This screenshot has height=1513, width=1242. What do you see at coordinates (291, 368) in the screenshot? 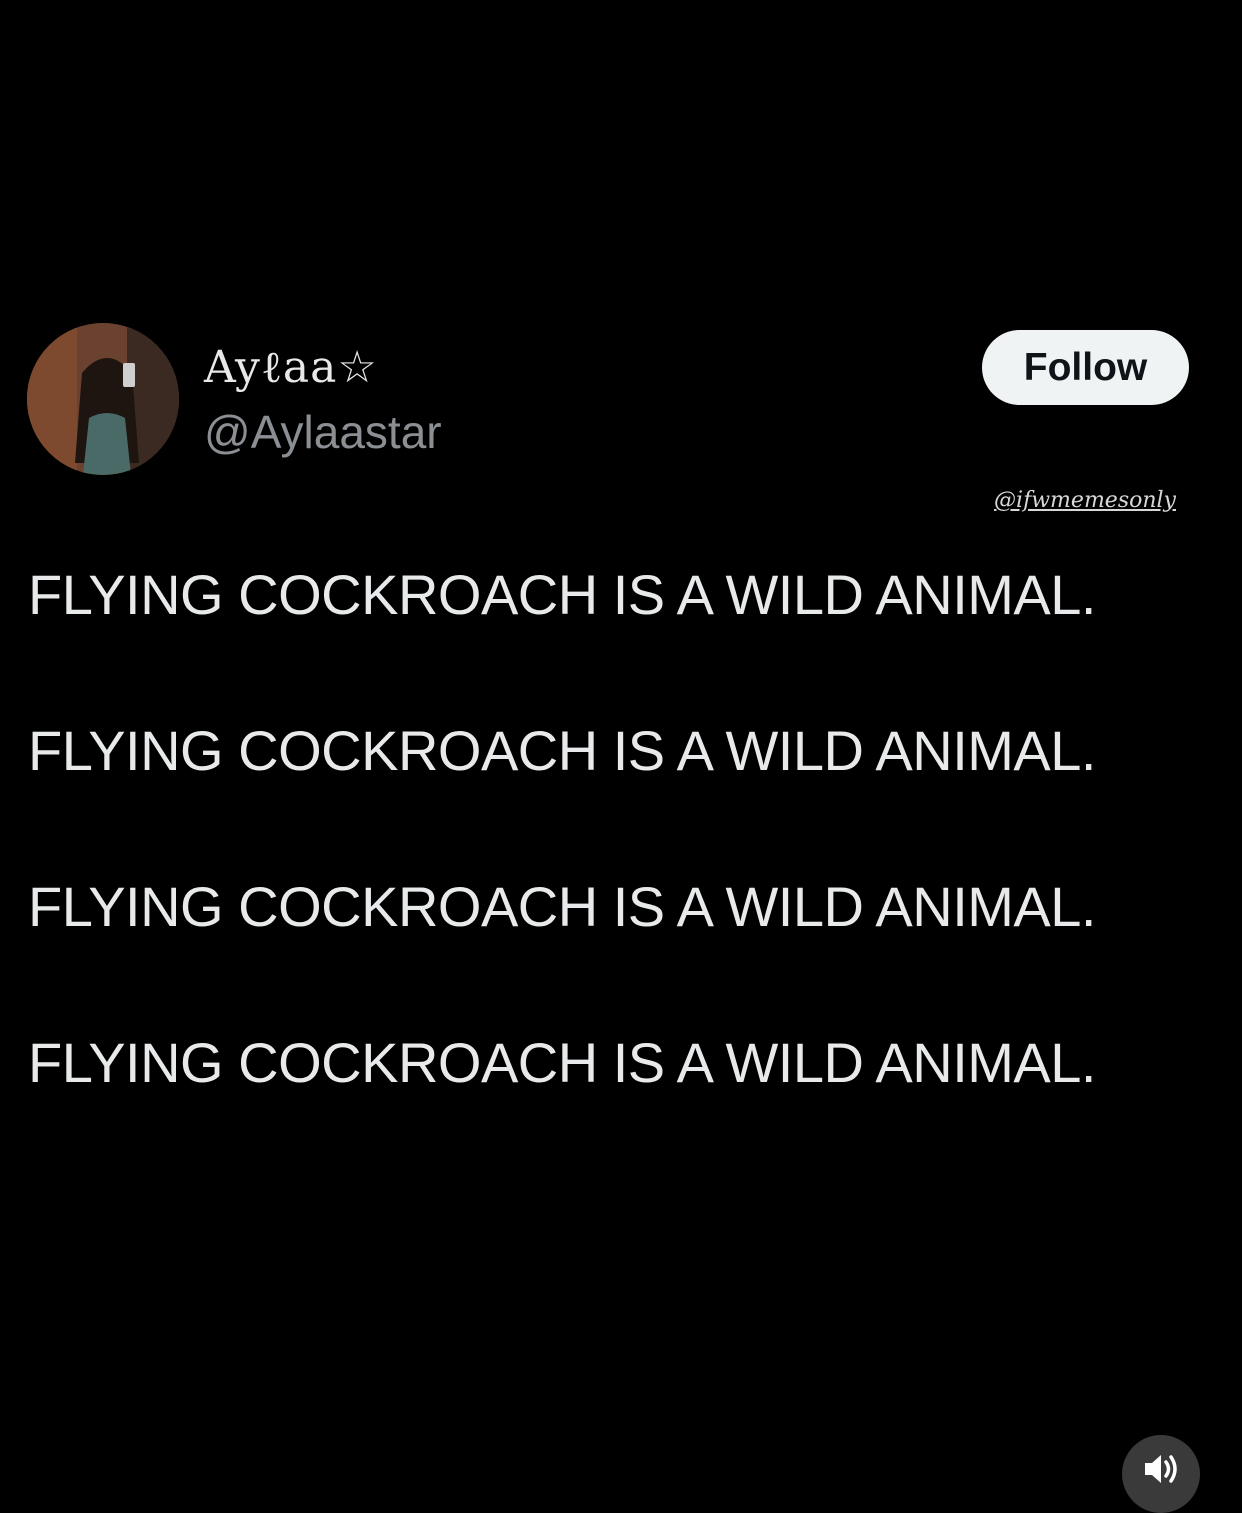
I see `display-name: Ayℓaa☆` at bounding box center [291, 368].